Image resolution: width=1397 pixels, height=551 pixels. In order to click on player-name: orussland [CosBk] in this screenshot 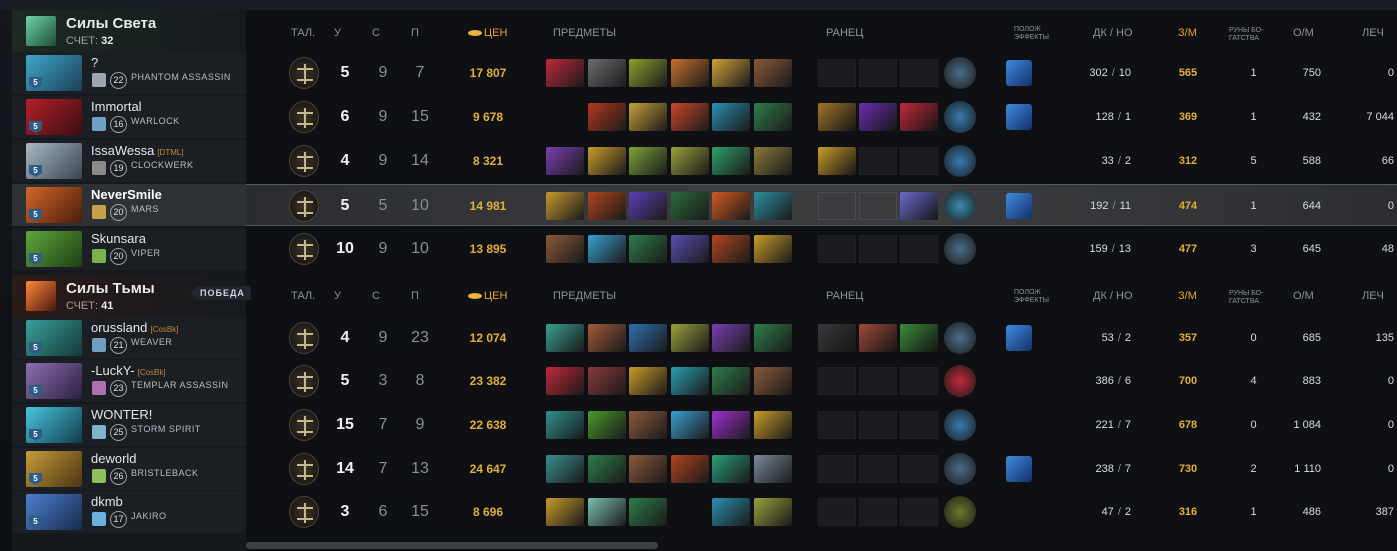, I will do `click(134, 327)`.